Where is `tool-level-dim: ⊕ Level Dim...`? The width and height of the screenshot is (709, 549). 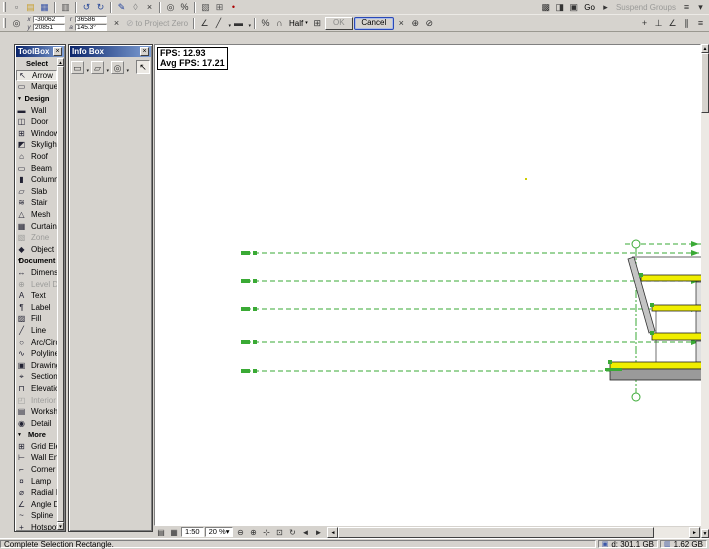 tool-level-dim: ⊕ Level Dim... is located at coordinates (36, 284).